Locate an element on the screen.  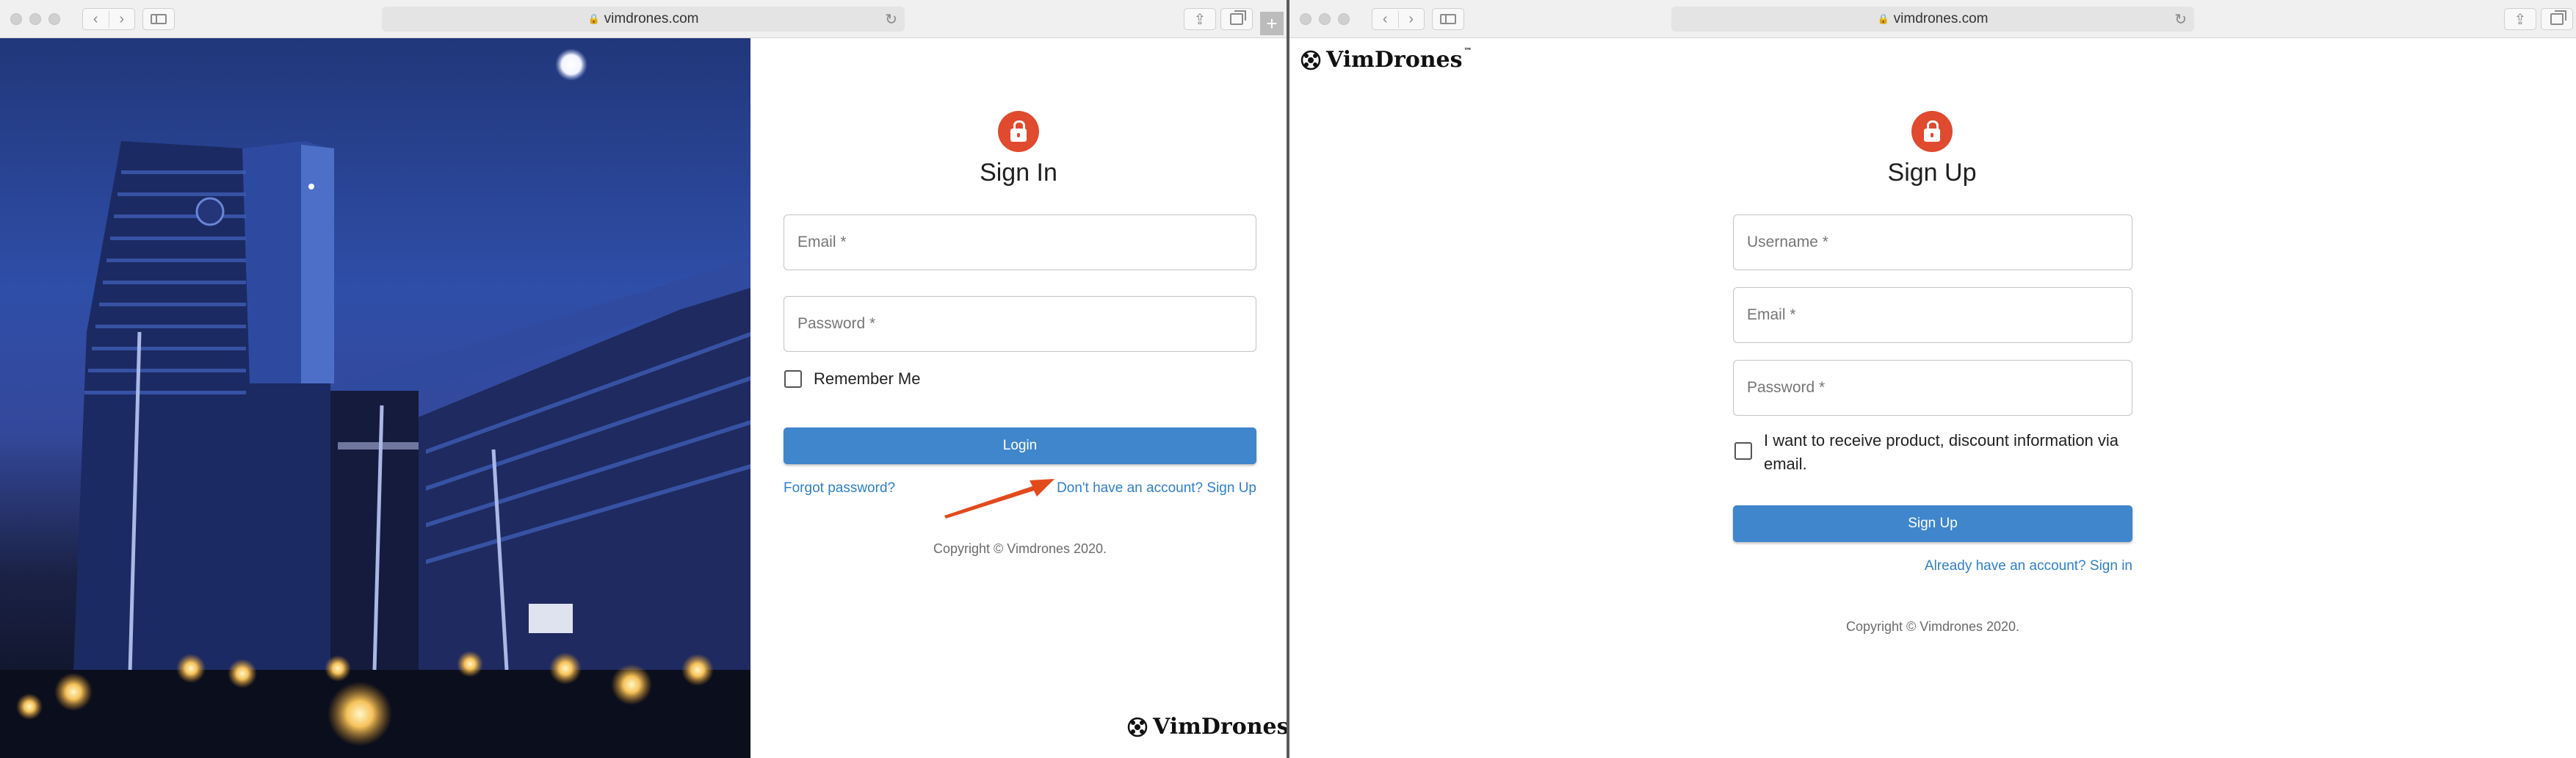
signup-copyright: Copyright © Vimdrones 2020. is located at coordinates (1932, 626).